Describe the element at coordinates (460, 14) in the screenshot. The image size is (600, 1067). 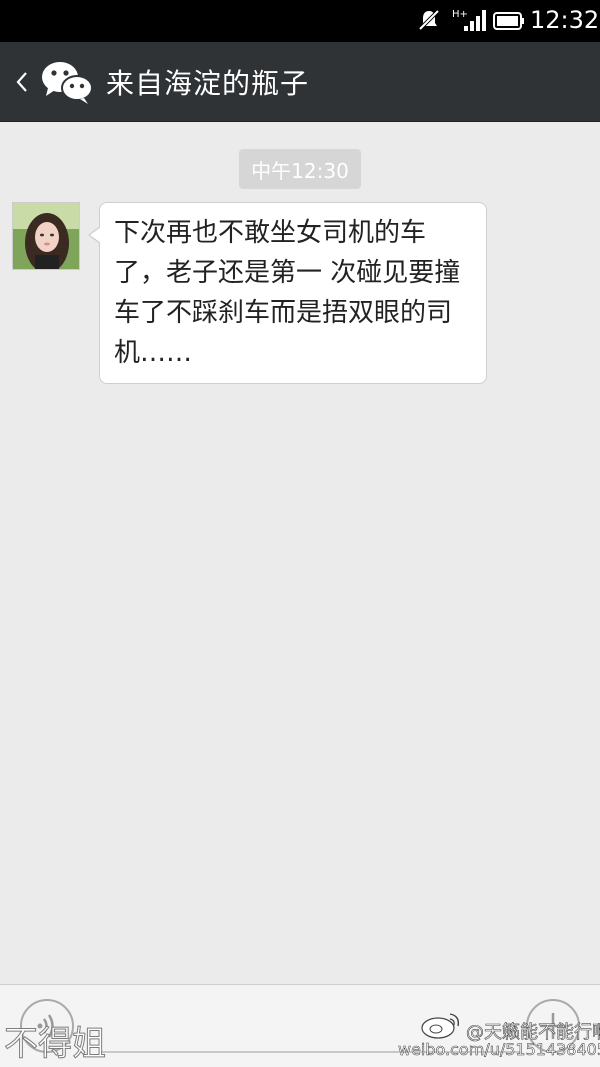
I see `network-type-label: H+` at that location.